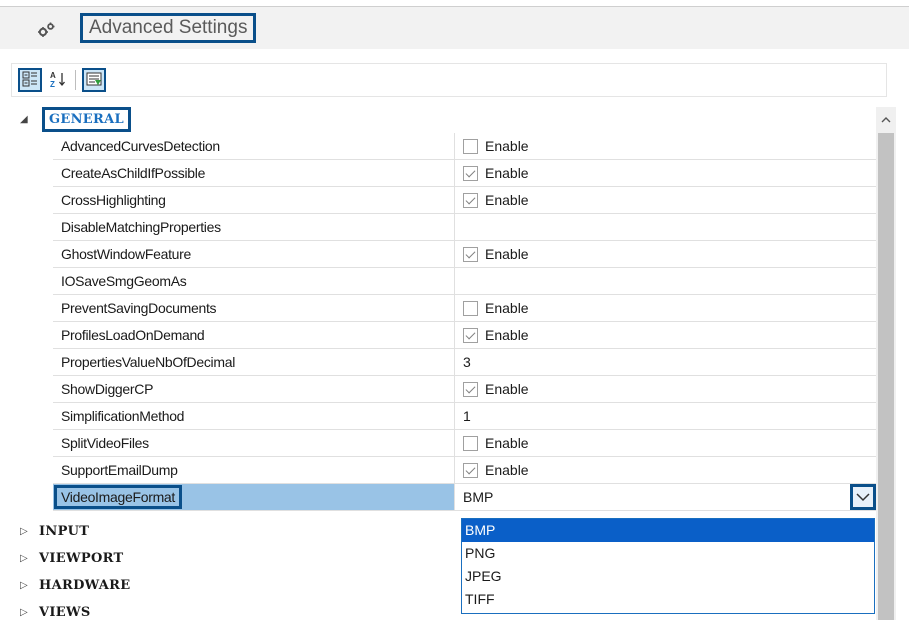 Image resolution: width=909 pixels, height=625 pixels. I want to click on categorized-view-button, so click(30, 80).